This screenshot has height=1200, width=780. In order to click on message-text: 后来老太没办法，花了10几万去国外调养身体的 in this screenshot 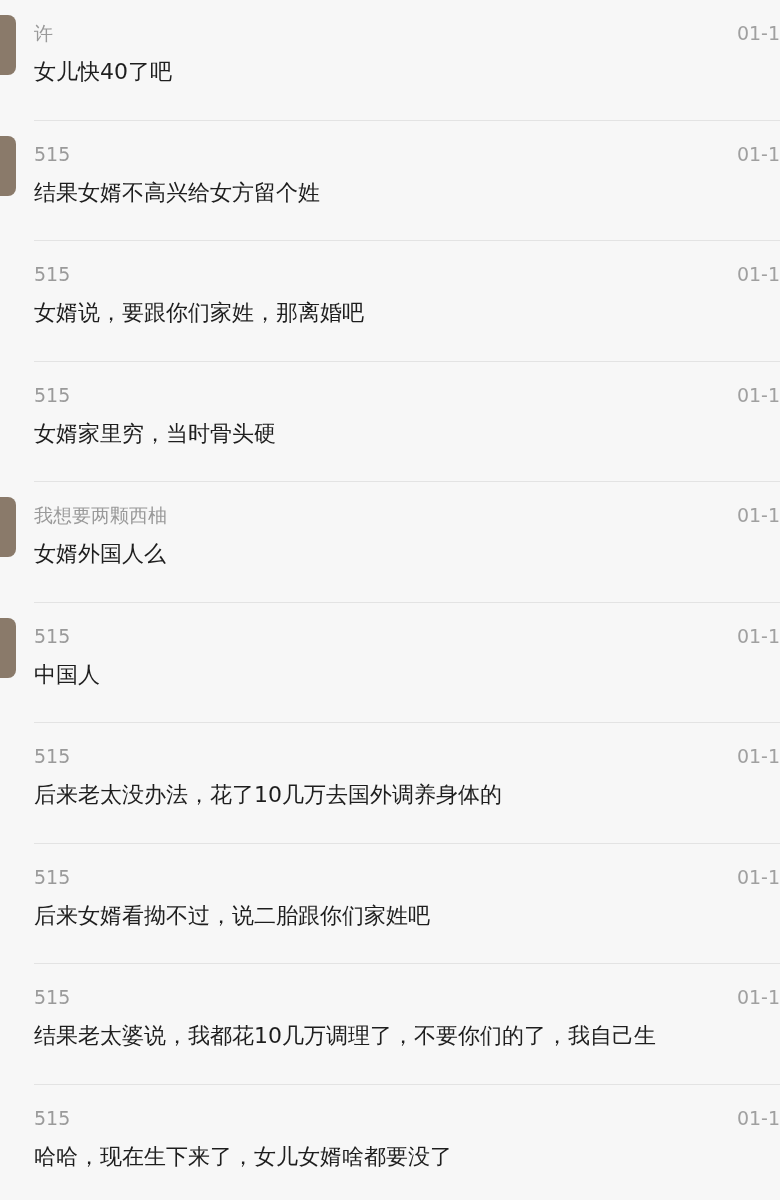, I will do `click(268, 795)`.